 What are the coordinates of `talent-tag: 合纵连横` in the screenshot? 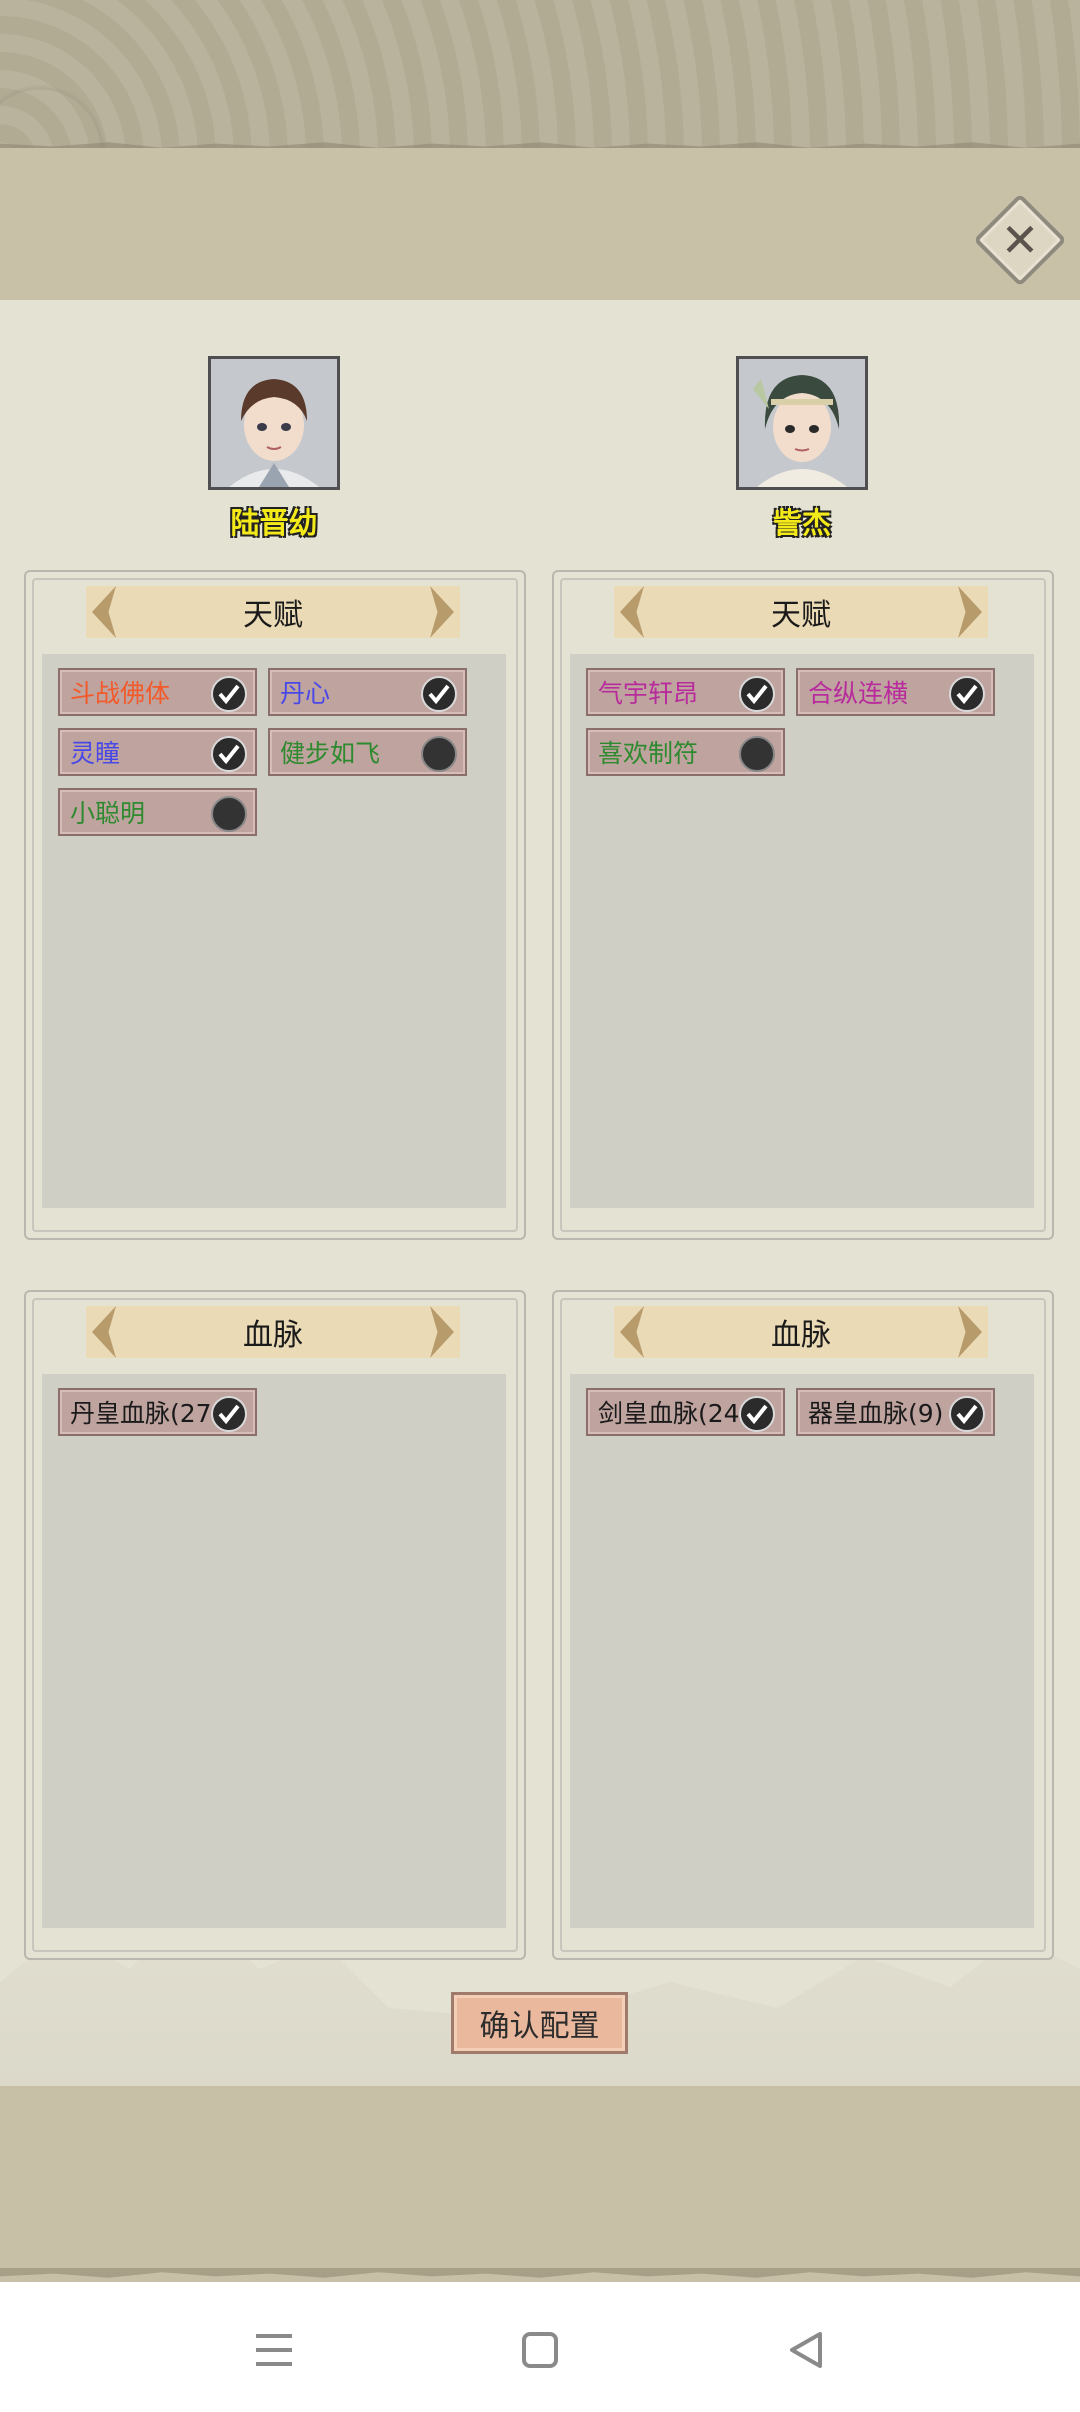 It's located at (895, 692).